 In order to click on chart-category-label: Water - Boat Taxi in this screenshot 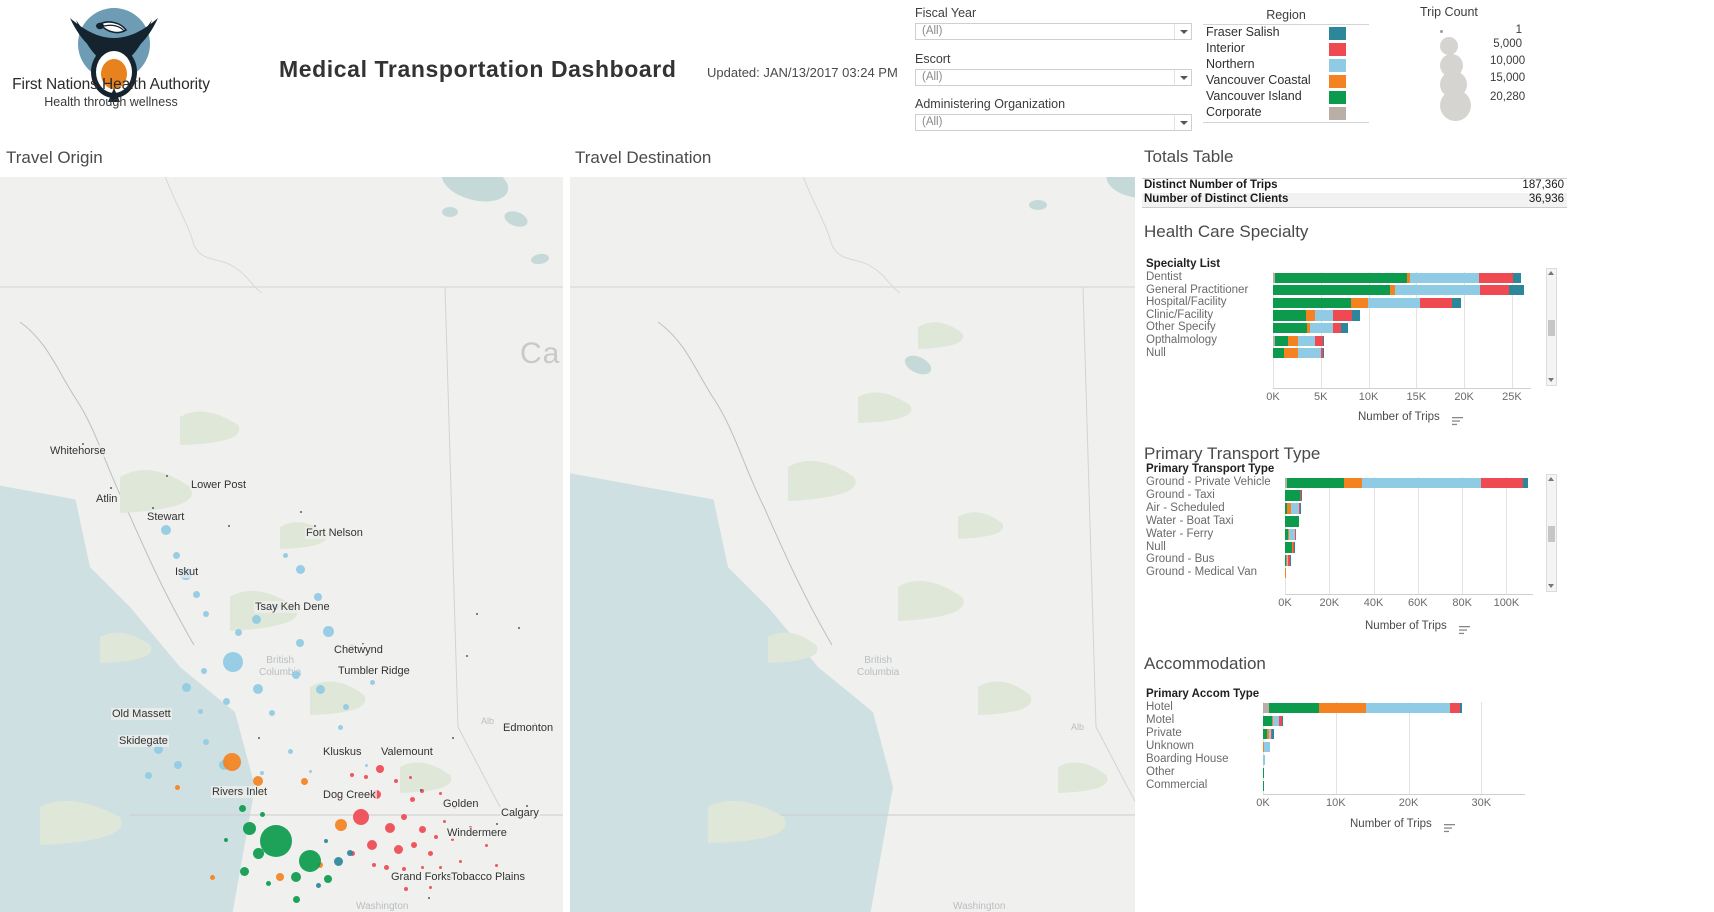, I will do `click(1190, 521)`.